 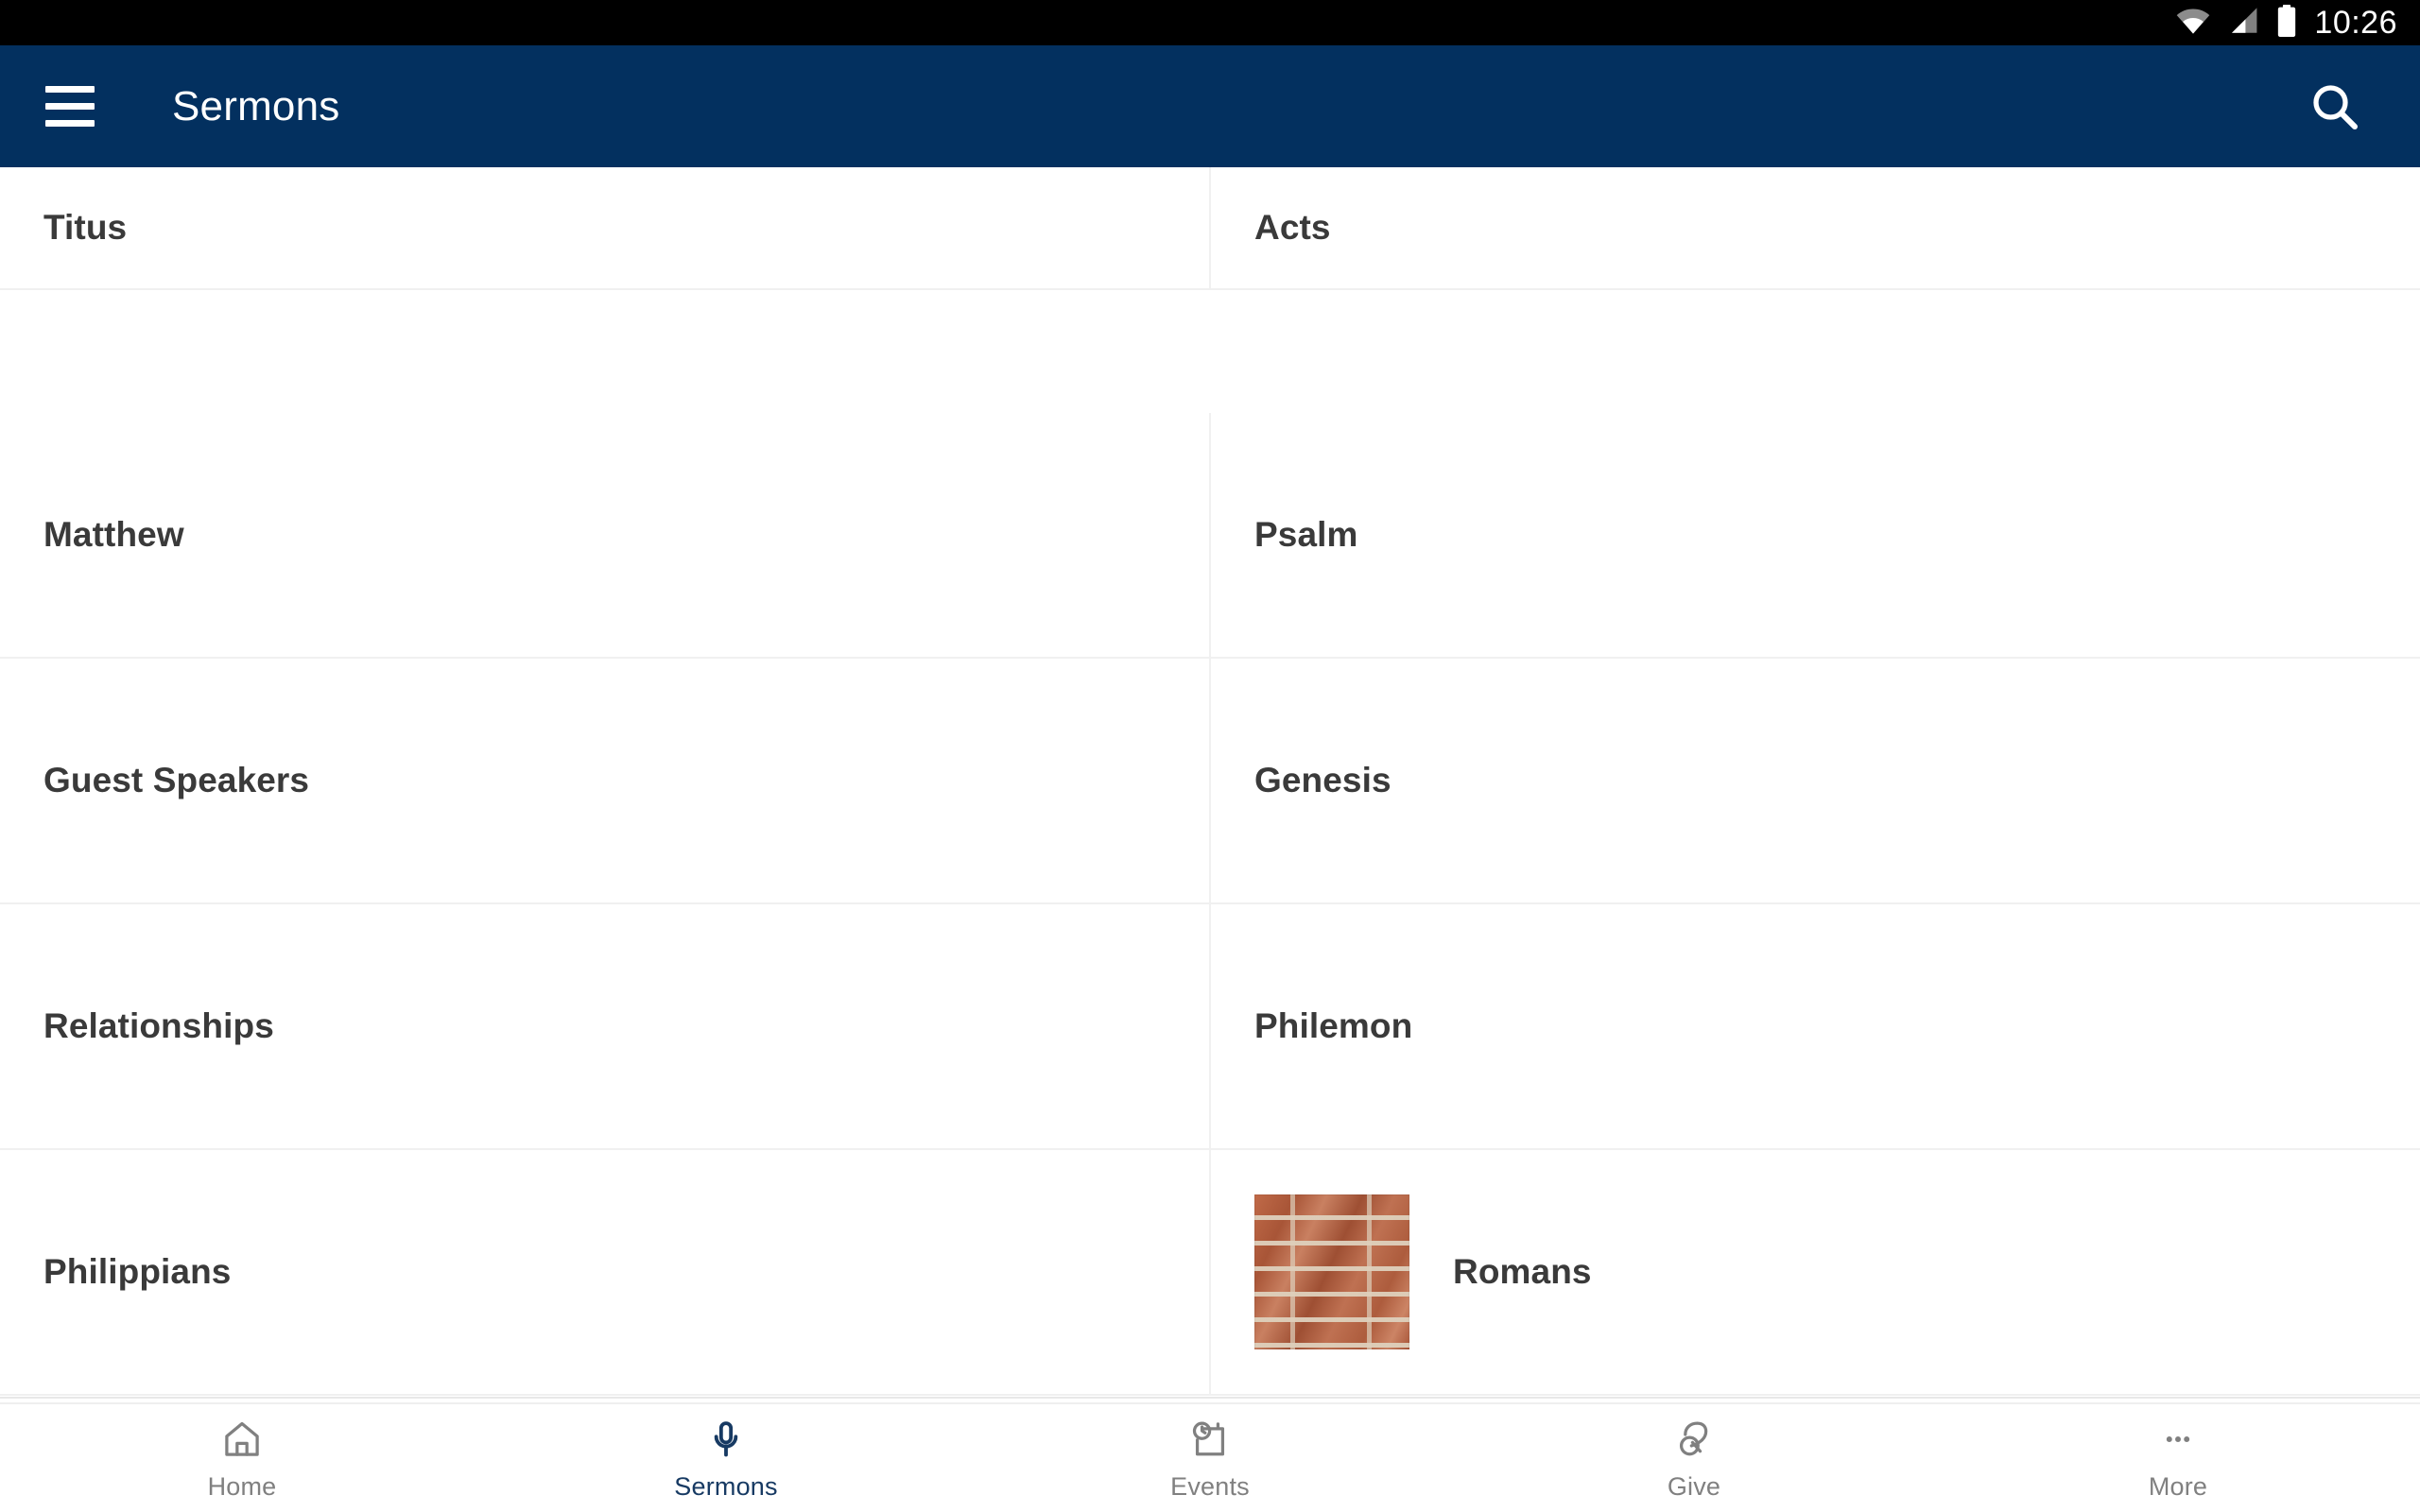 What do you see at coordinates (2355, 22) in the screenshot?
I see `status-bar-clock: 10:26` at bounding box center [2355, 22].